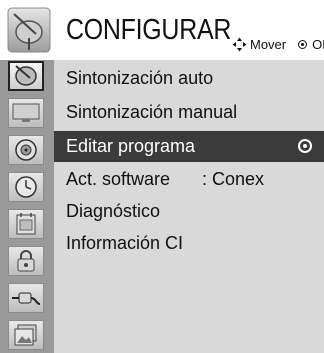  Describe the element at coordinates (140, 78) in the screenshot. I see `menu-item-label: Sintonización auto` at that location.